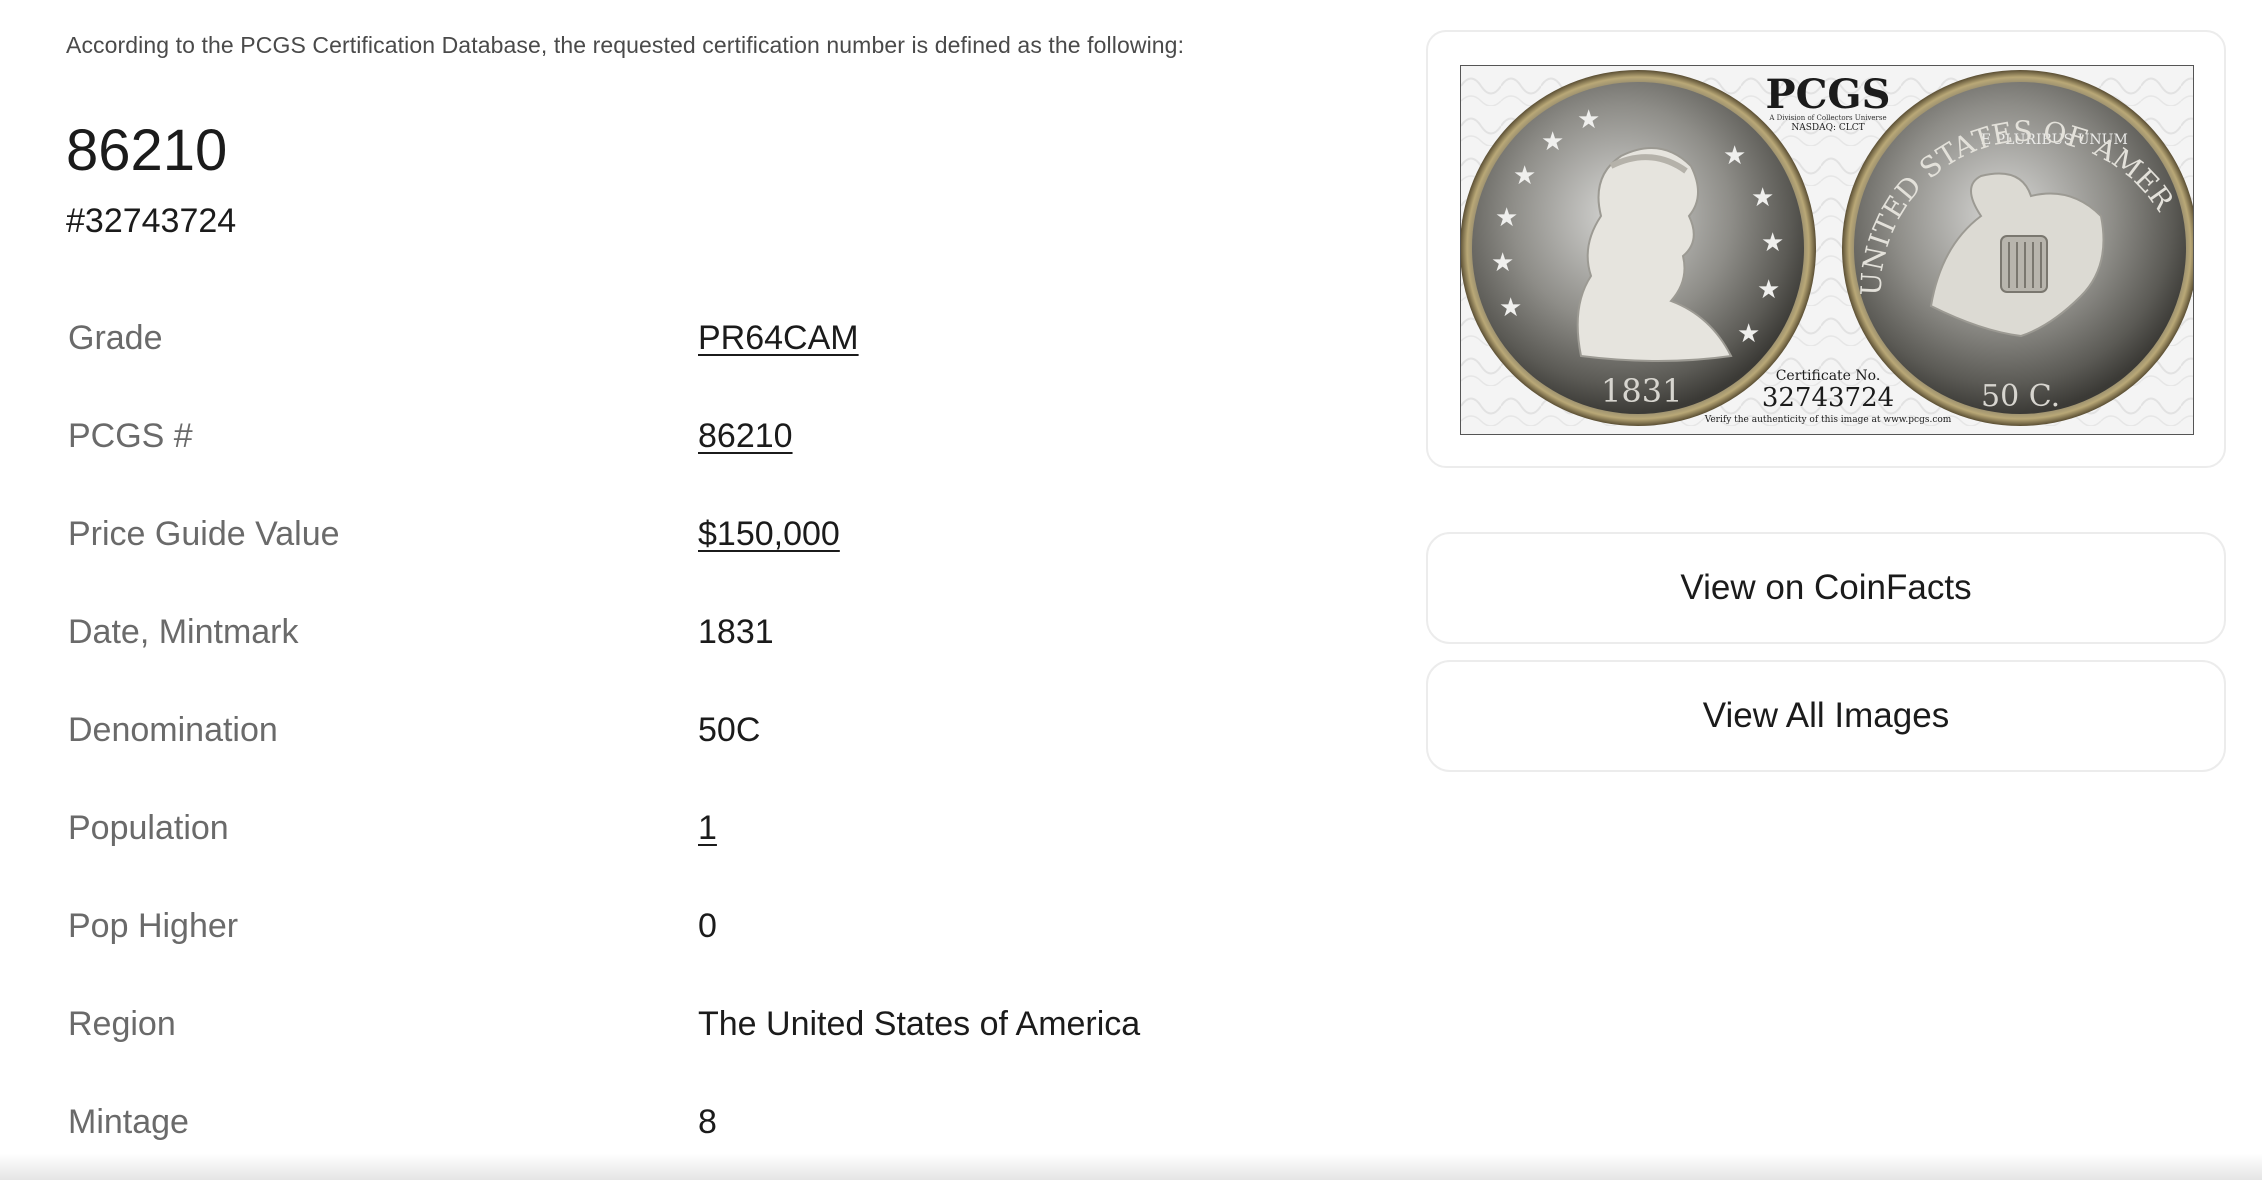 Image resolution: width=2262 pixels, height=1180 pixels. Describe the element at coordinates (1827, 118) in the screenshot. I see `pcgs-sub1: A Division of Collectors Universe` at that location.